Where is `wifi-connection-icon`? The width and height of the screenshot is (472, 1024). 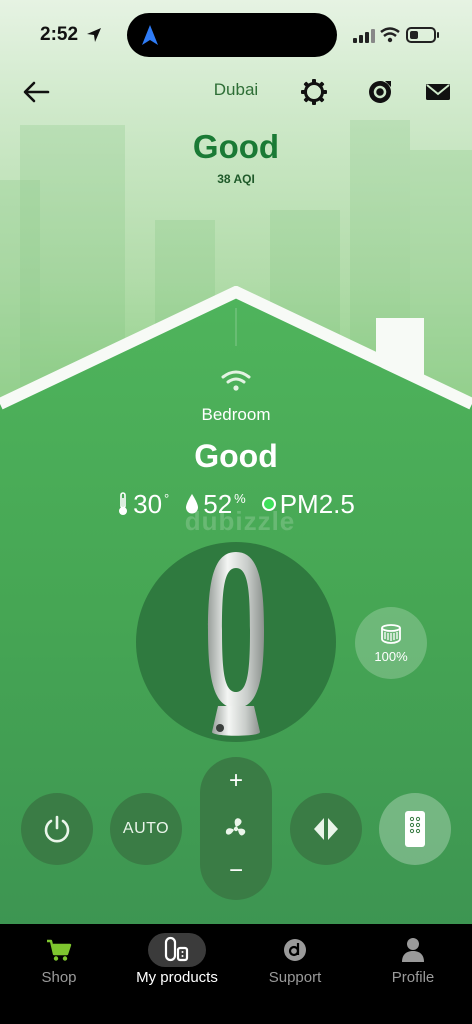
wifi-connection-icon is located at coordinates (236, 380).